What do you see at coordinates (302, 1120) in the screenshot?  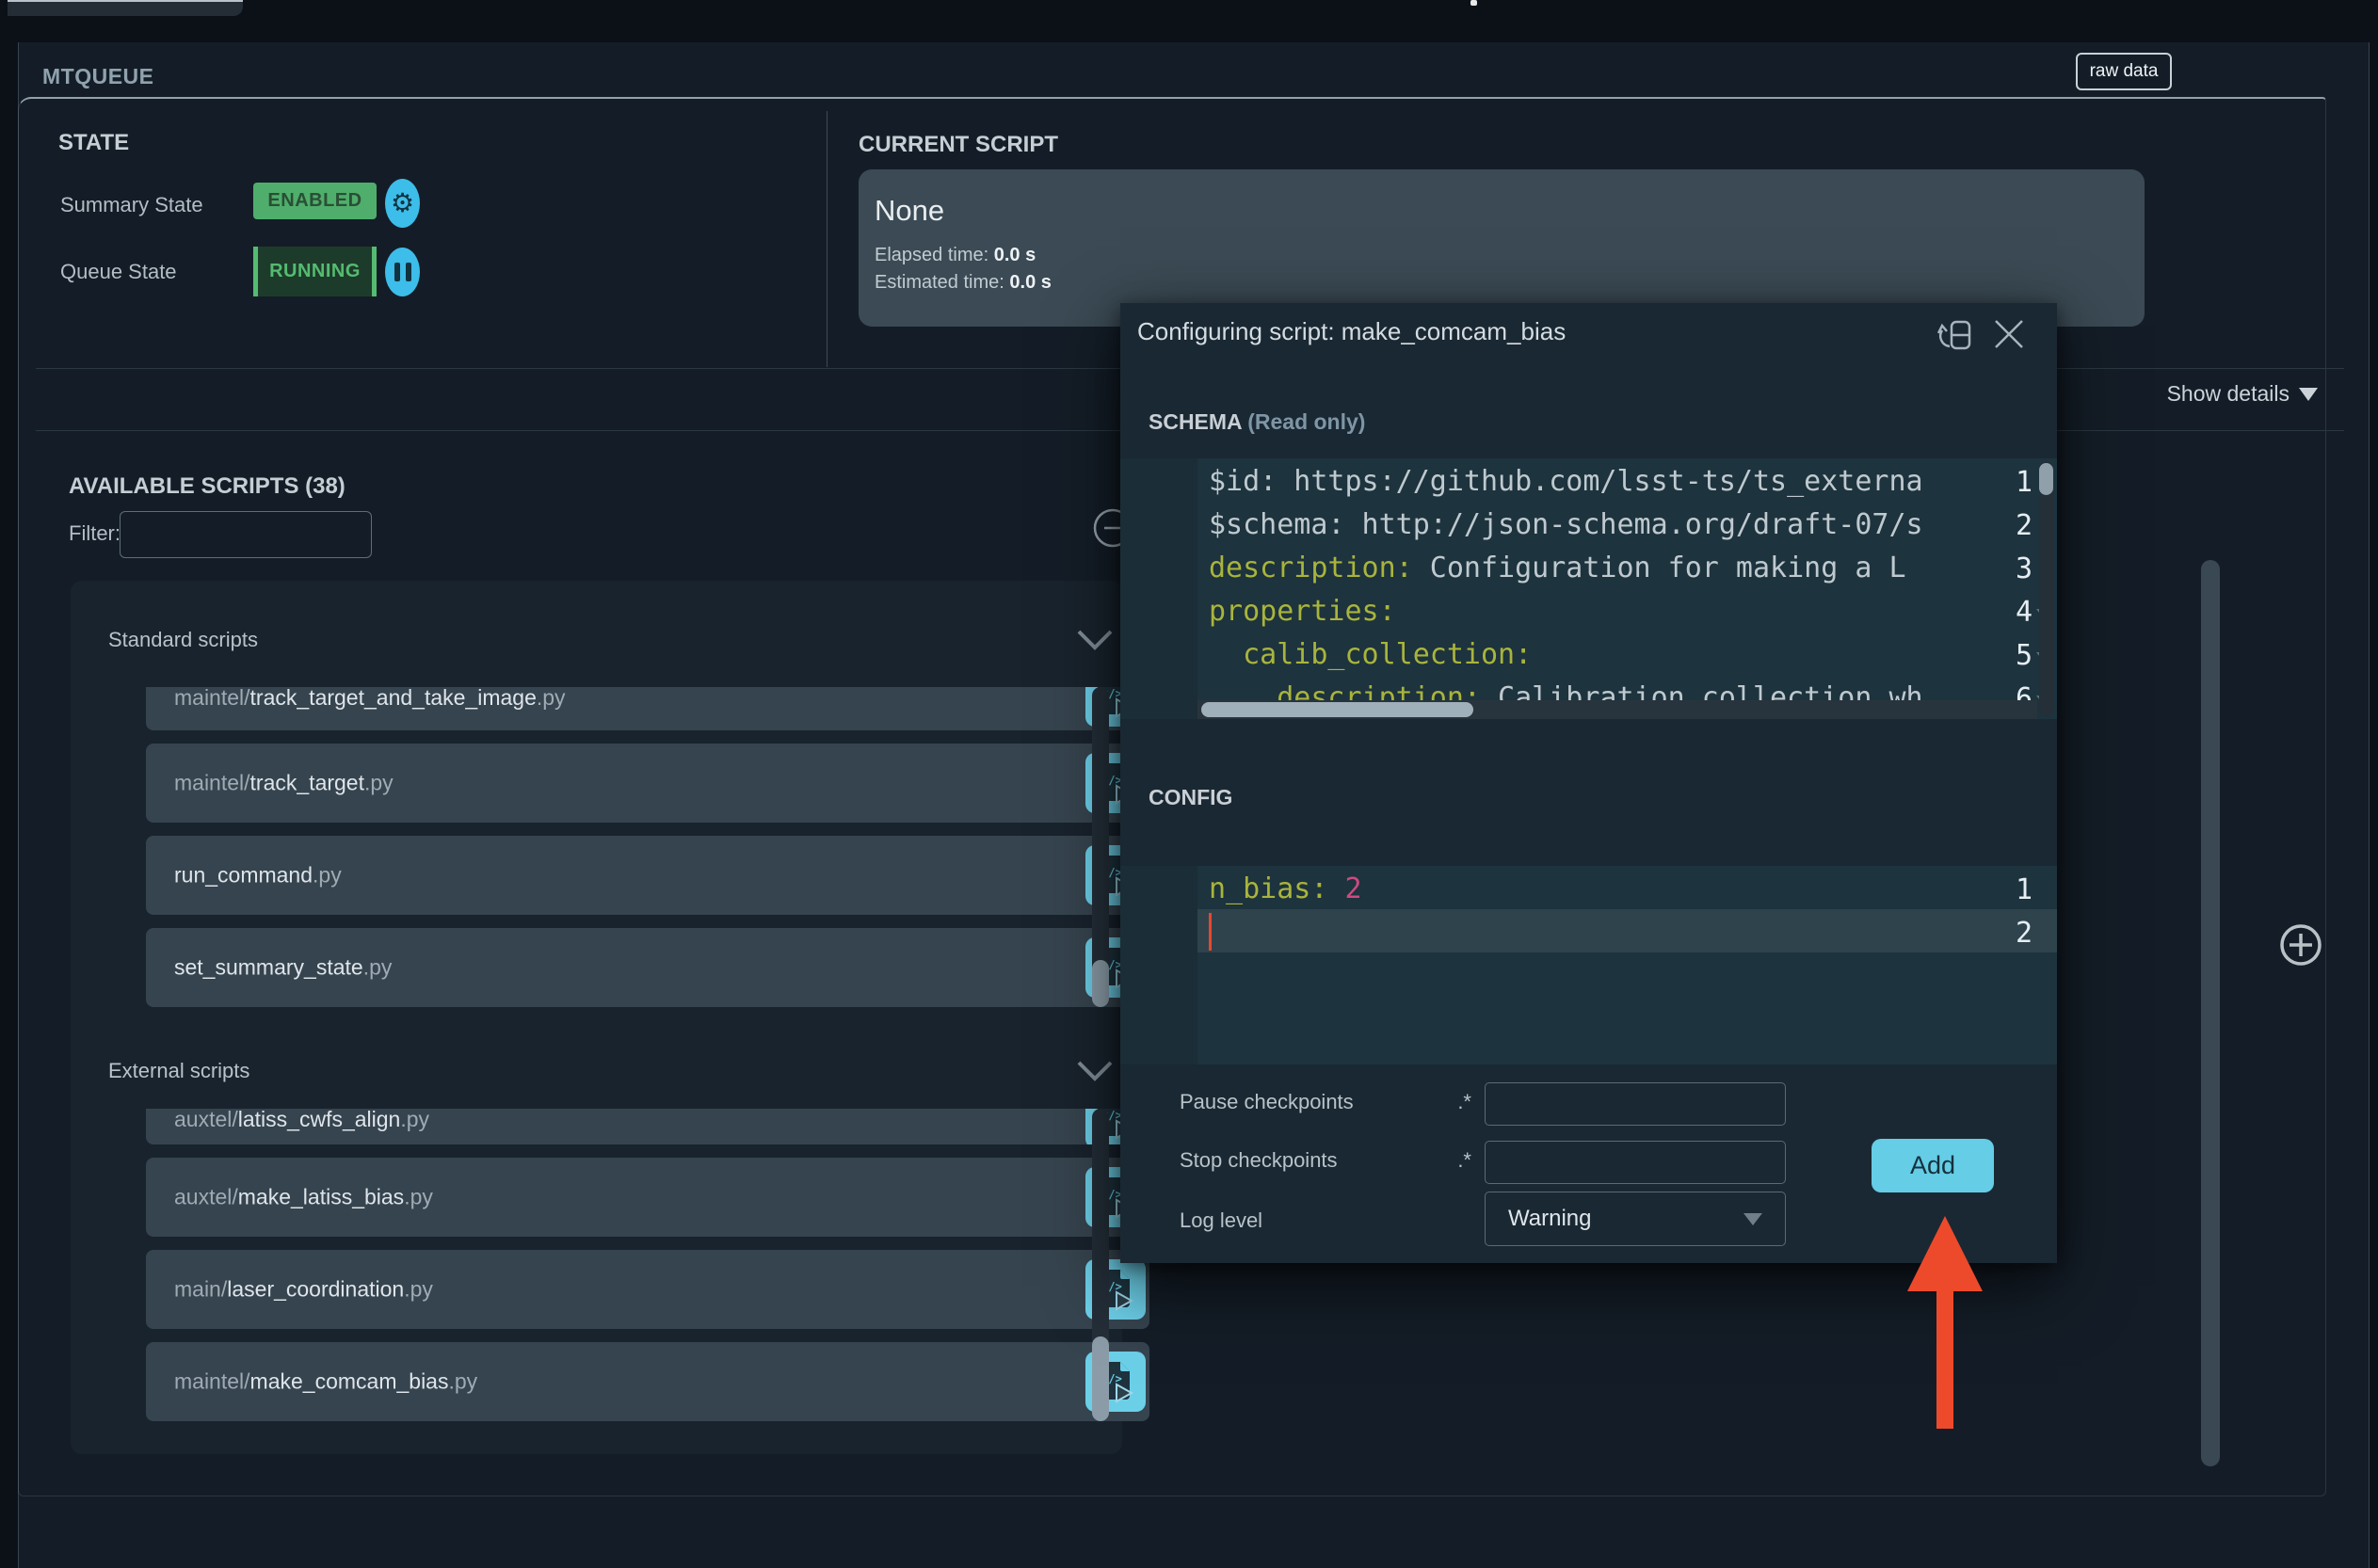 I see `script-filename: auxtel/latiss_cwfs_align.py` at bounding box center [302, 1120].